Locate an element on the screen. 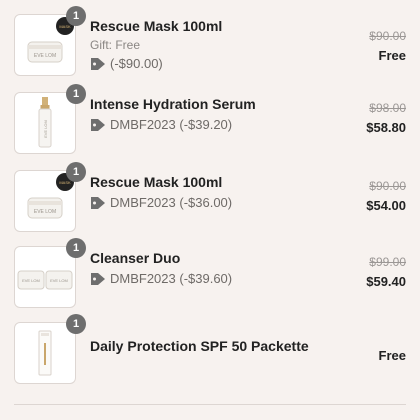  discount-line: DMBF2023 (-$39.20) is located at coordinates (215, 125).